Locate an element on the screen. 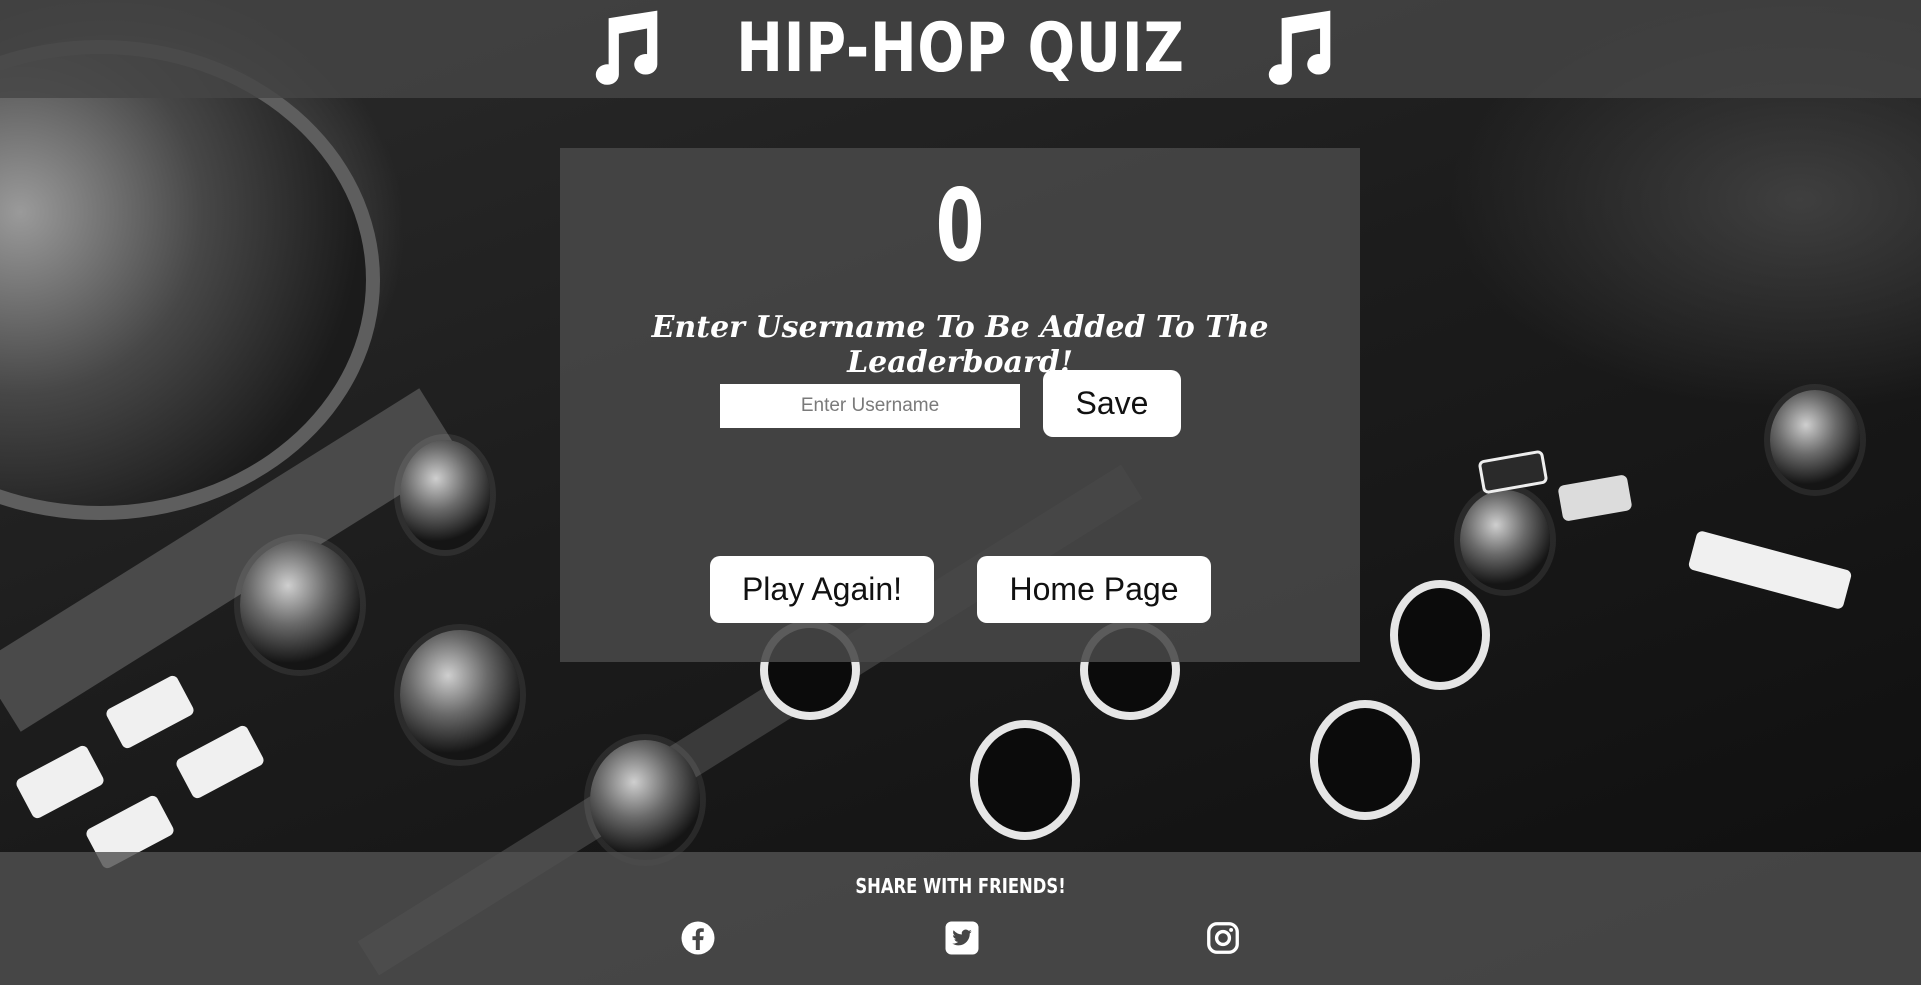 Image resolution: width=1921 pixels, height=985 pixels. play-again-button: Play Again! is located at coordinates (822, 589).